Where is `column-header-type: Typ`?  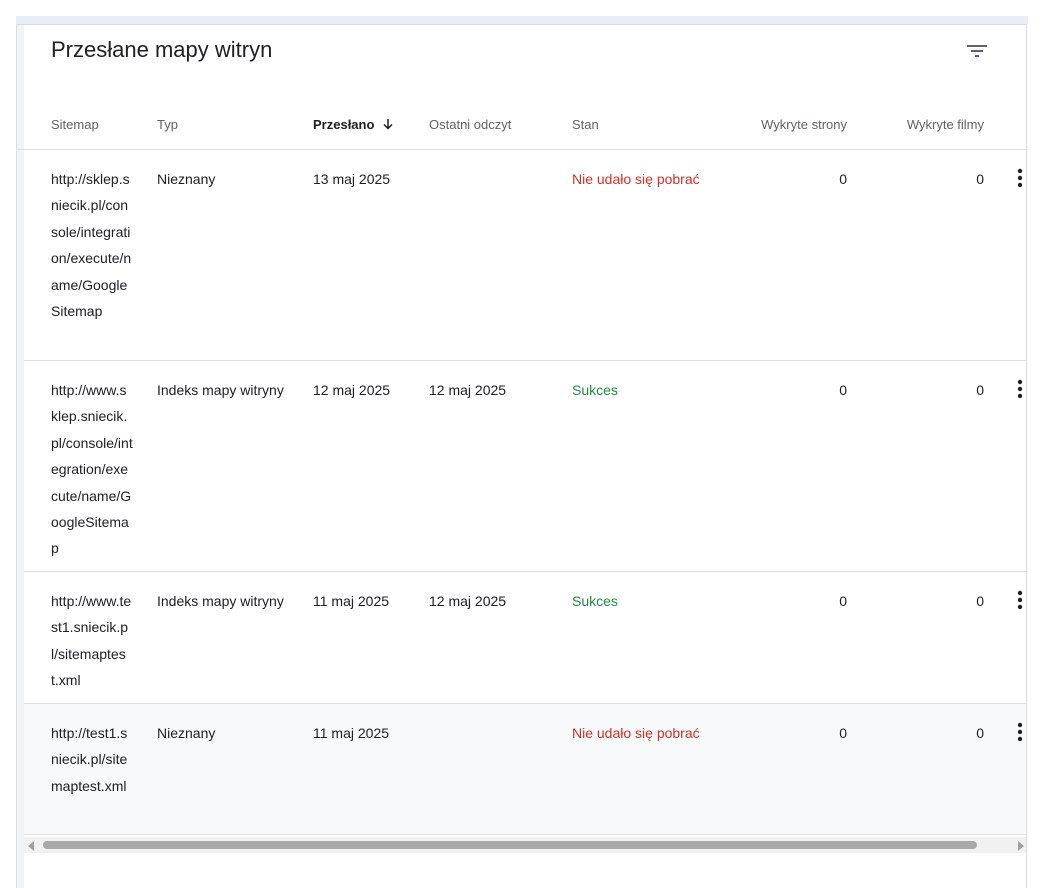
column-header-type: Typ is located at coordinates (167, 124).